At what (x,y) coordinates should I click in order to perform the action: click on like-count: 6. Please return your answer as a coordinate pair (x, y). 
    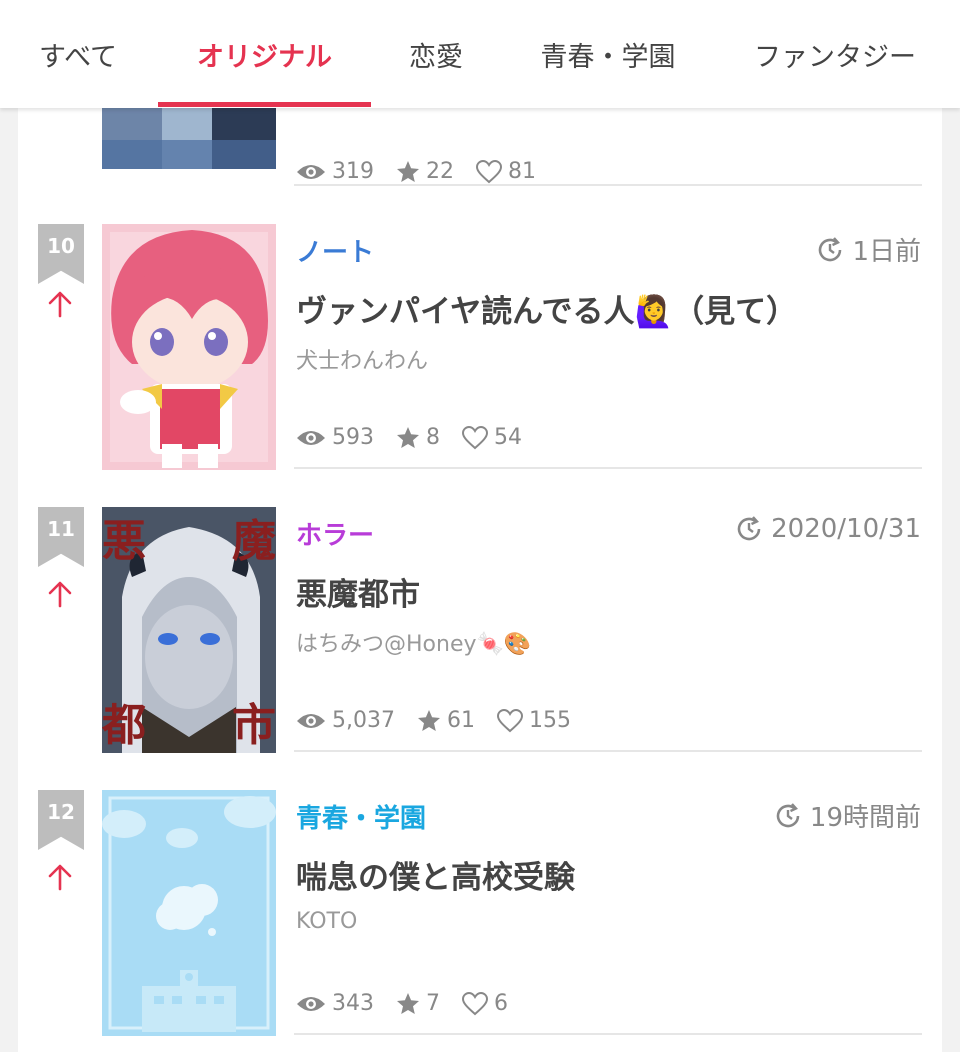
    Looking at the image, I should click on (501, 1003).